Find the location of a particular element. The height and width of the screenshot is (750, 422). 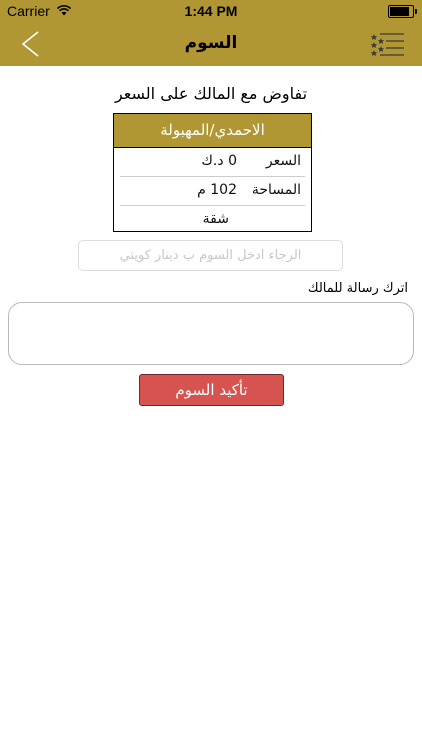

menu-button is located at coordinates (387, 45).